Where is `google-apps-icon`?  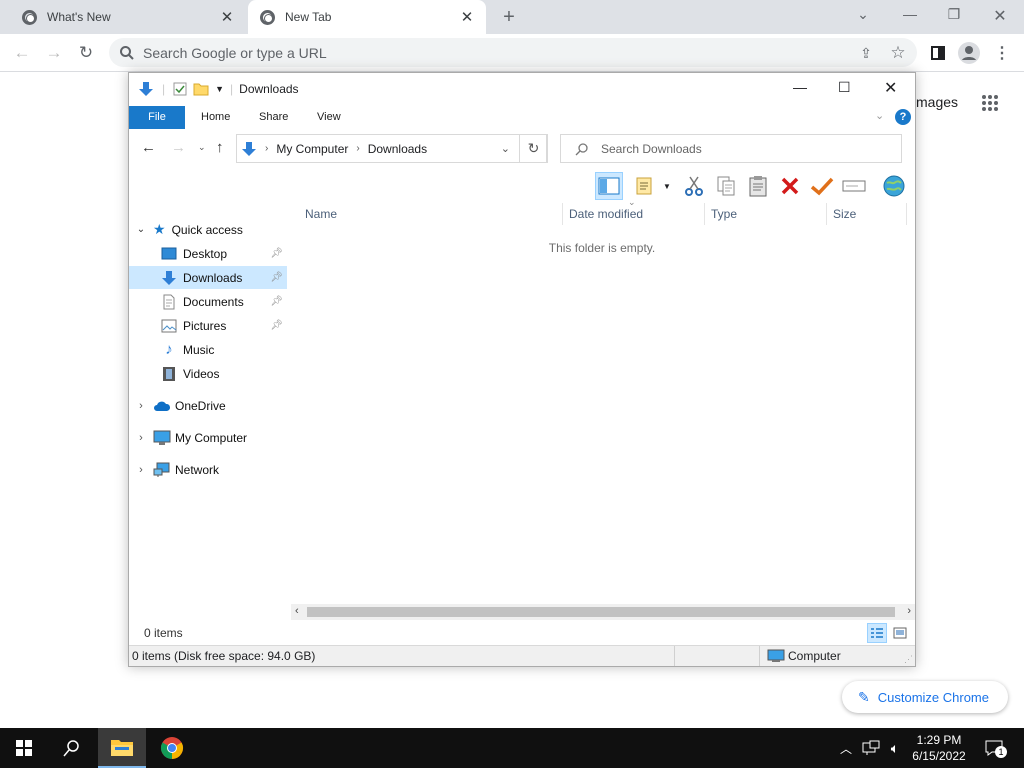
google-apps-icon is located at coordinates (990, 103).